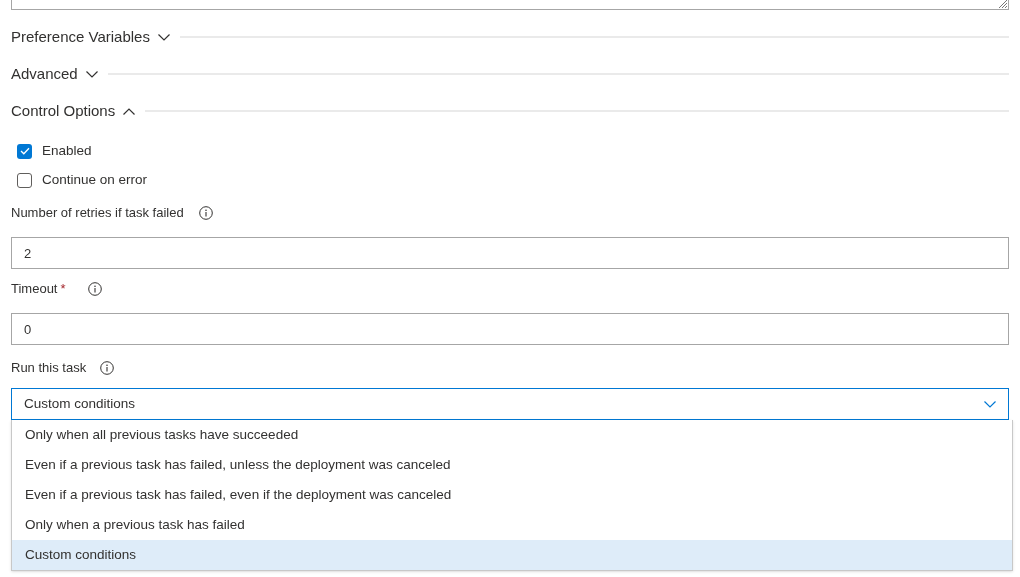 This screenshot has width=1020, height=577. I want to click on section-toggle: Control Options, so click(73, 111).